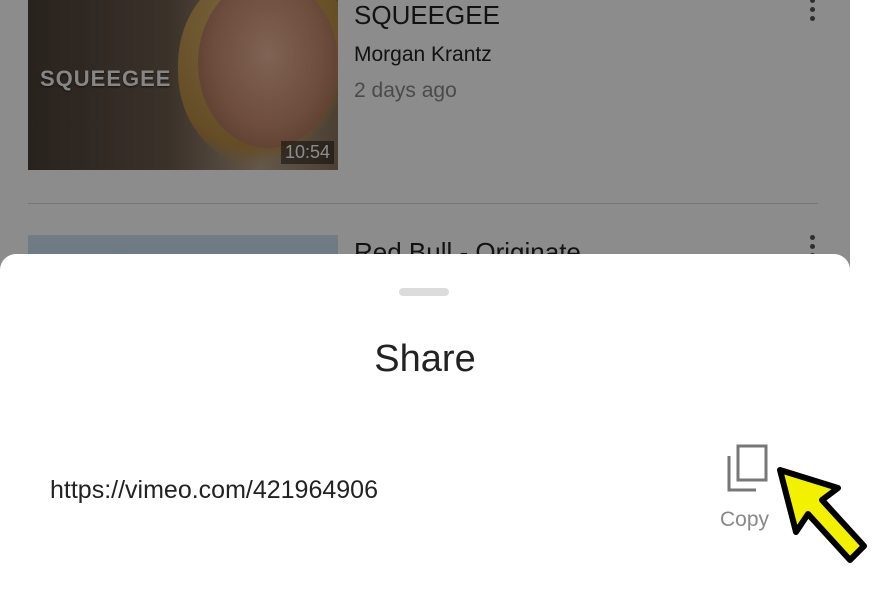 This screenshot has width=874, height=594. I want to click on share-title: Share, so click(425, 359).